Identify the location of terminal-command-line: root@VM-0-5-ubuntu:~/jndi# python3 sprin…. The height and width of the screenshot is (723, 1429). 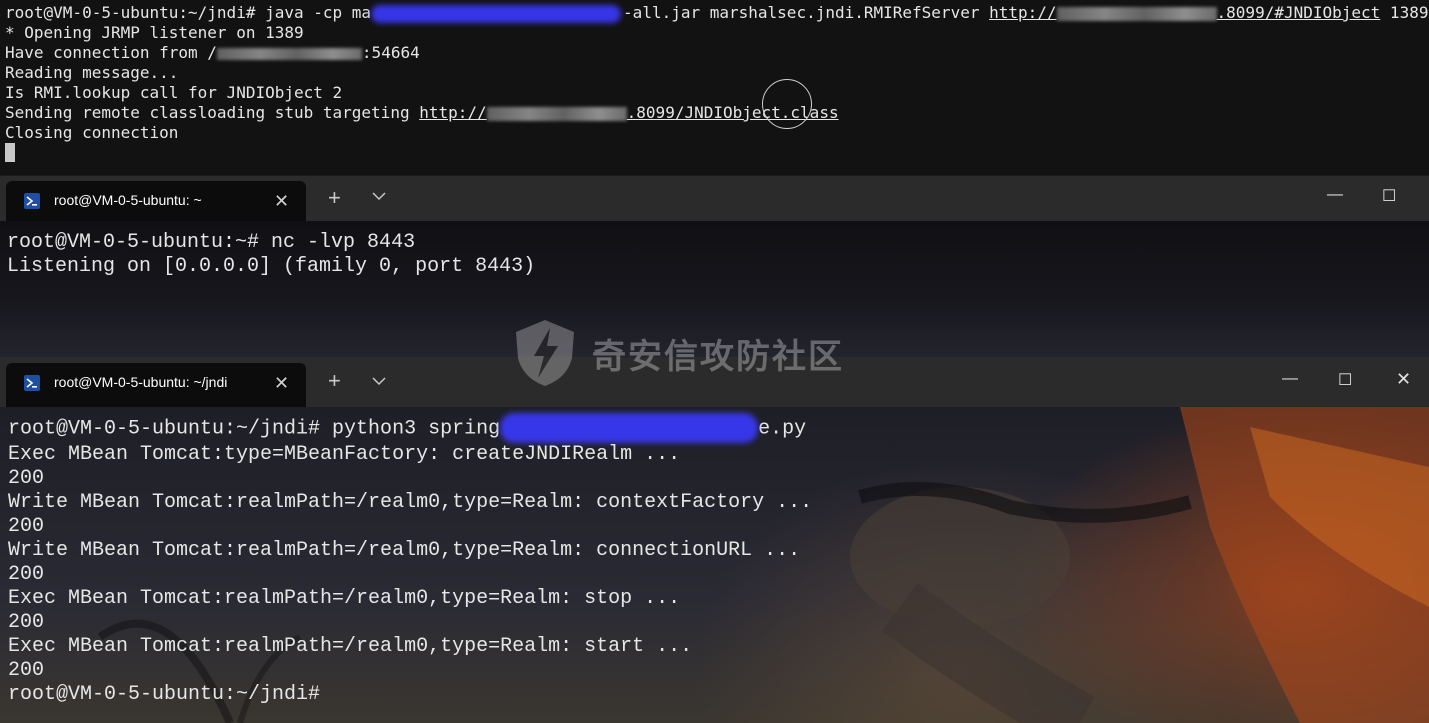
(718, 428).